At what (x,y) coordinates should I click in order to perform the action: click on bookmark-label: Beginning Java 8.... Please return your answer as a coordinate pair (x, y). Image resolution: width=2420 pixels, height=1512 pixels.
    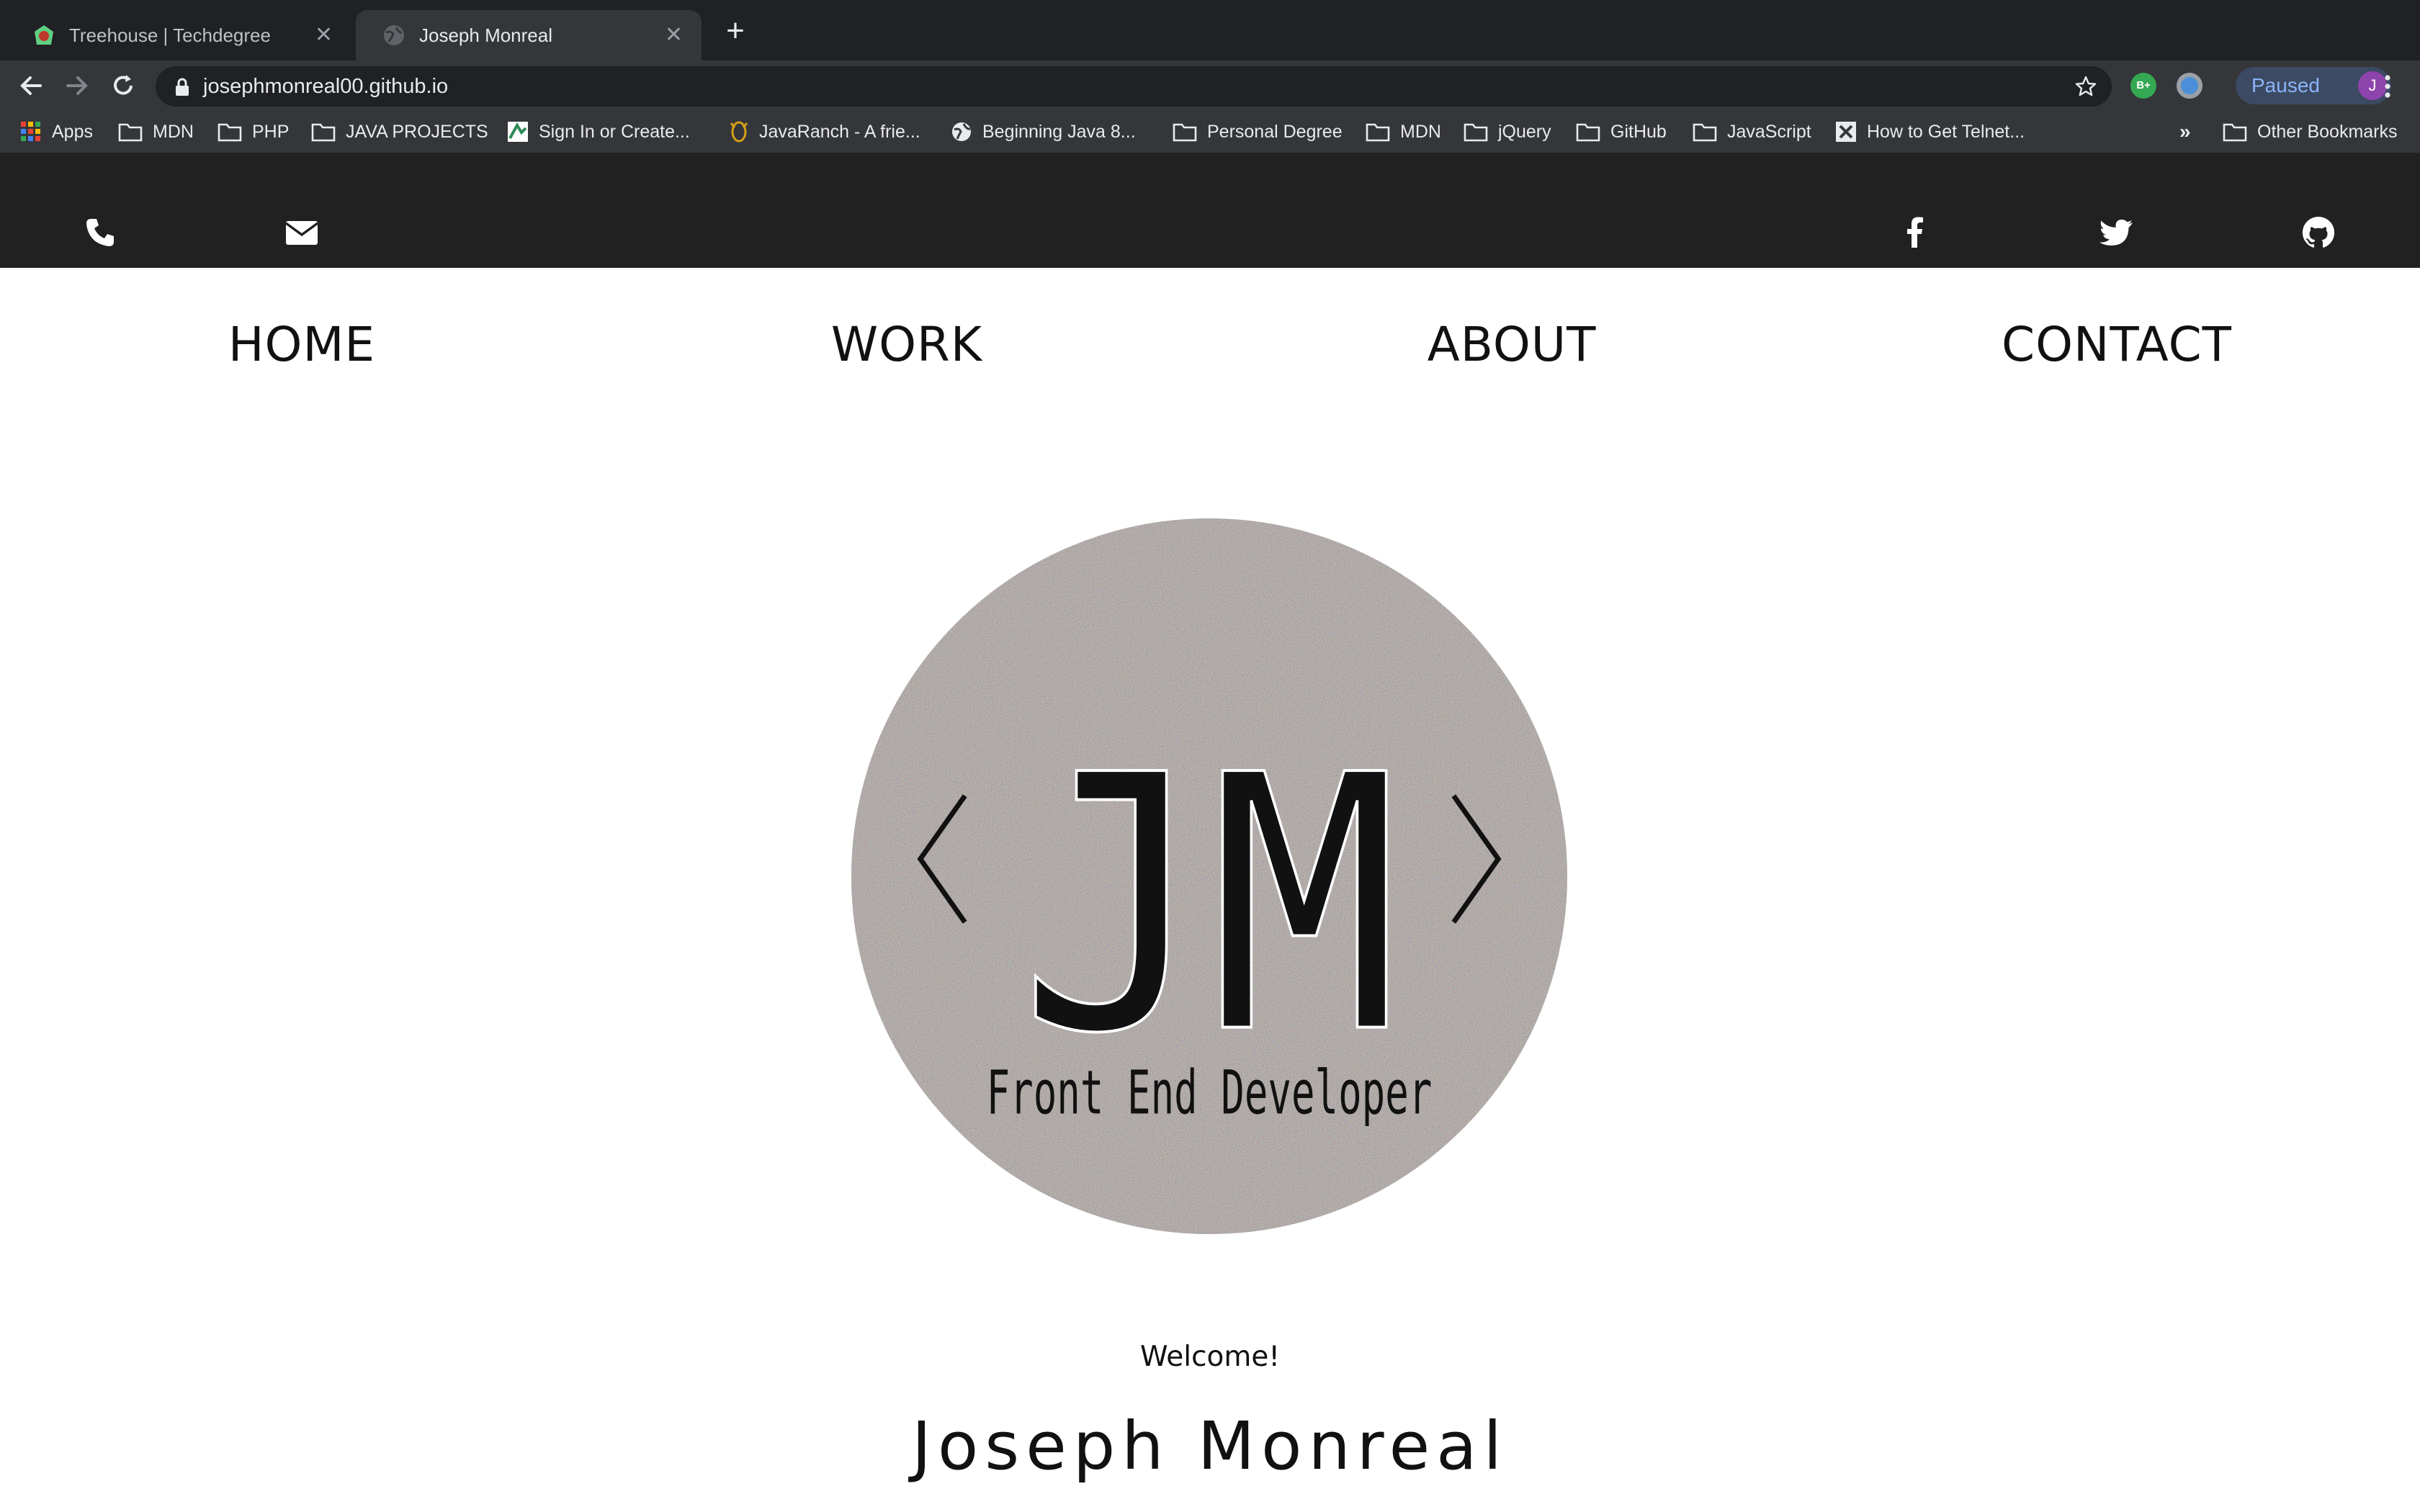
    Looking at the image, I should click on (1059, 131).